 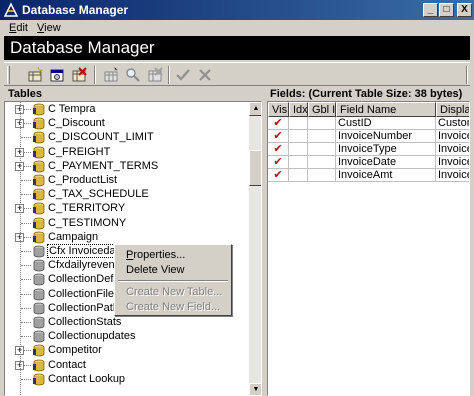 What do you see at coordinates (452, 175) in the screenshot?
I see `grid-cell-display: Invoice Amt` at bounding box center [452, 175].